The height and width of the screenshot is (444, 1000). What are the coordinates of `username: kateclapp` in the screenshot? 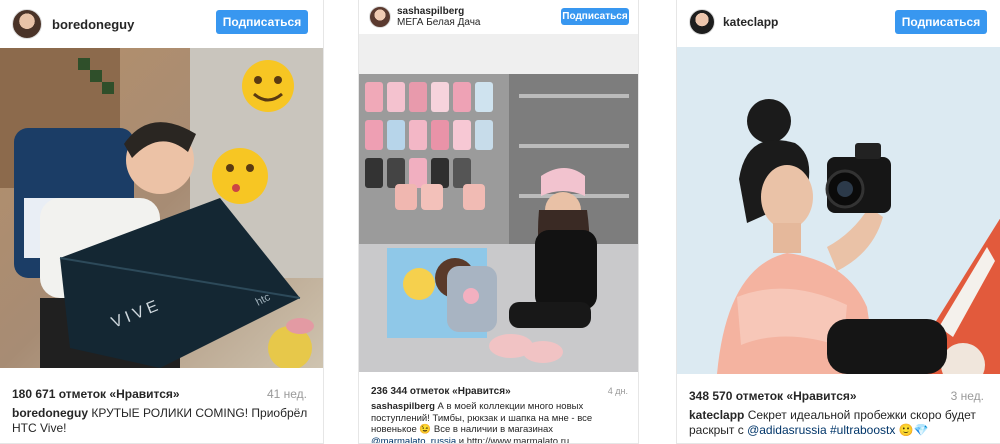 It's located at (750, 22).